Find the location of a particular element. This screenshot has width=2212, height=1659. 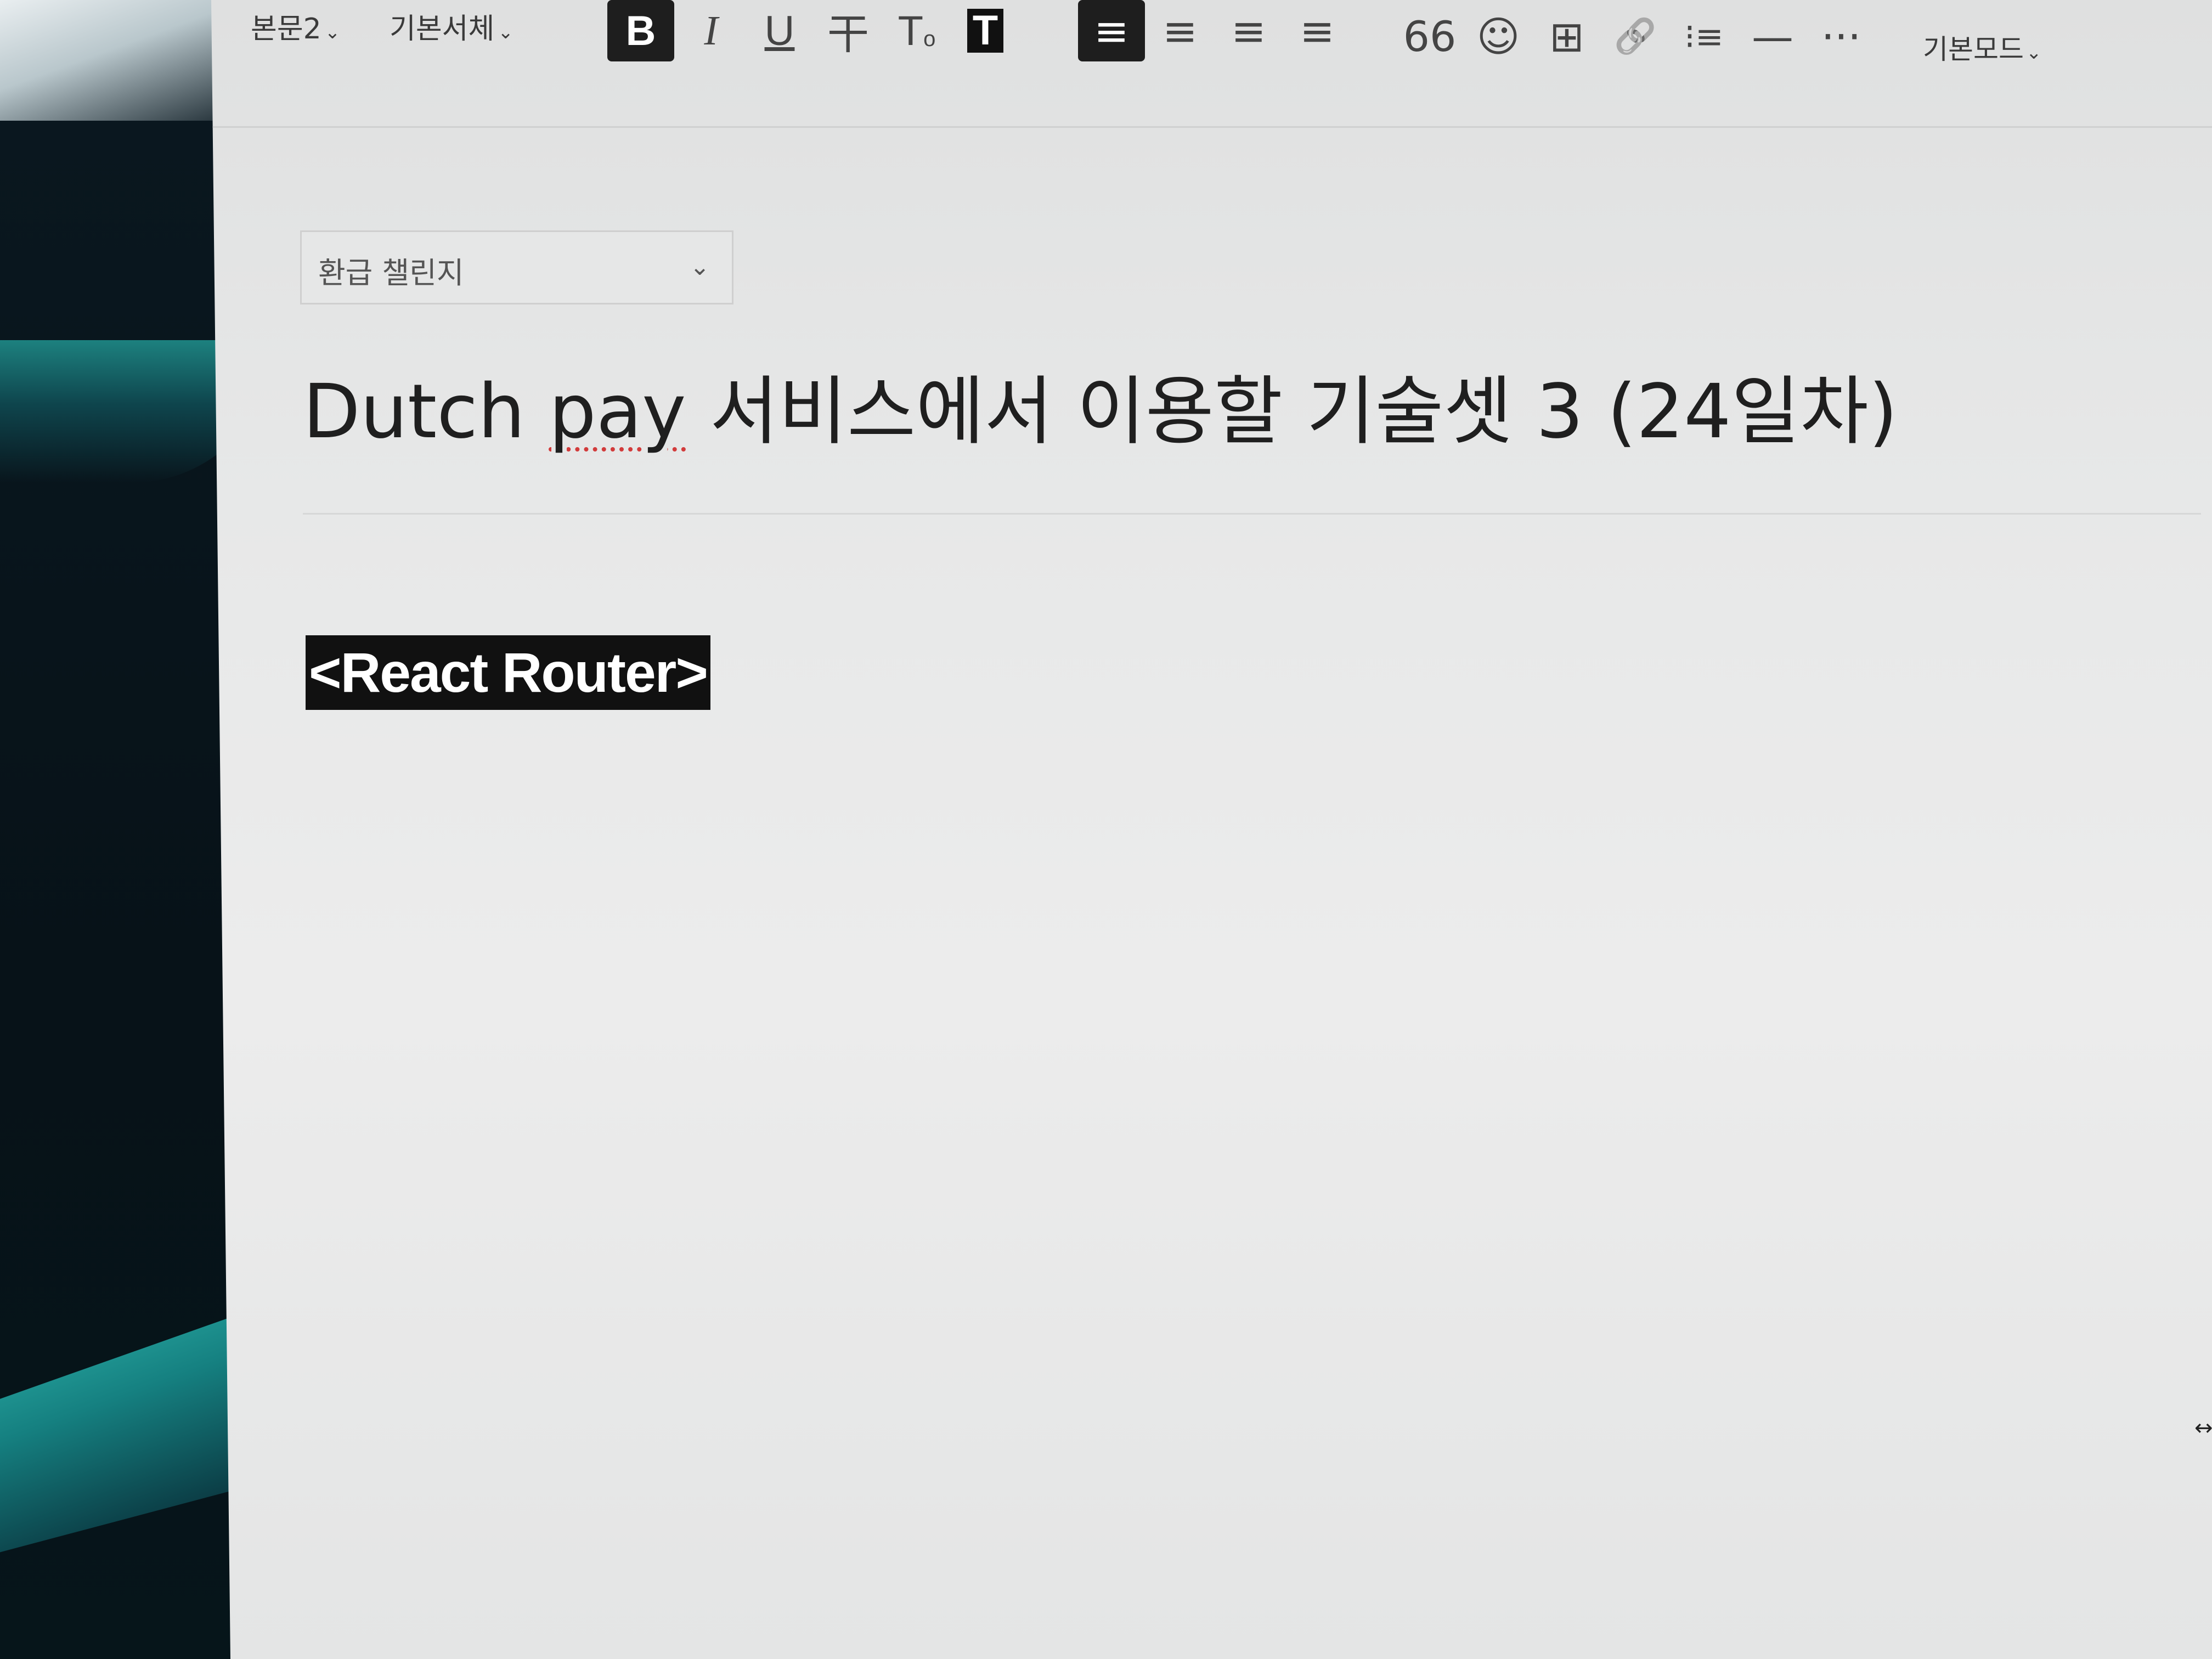

align-left-icon: ≡ is located at coordinates (1111, 30).